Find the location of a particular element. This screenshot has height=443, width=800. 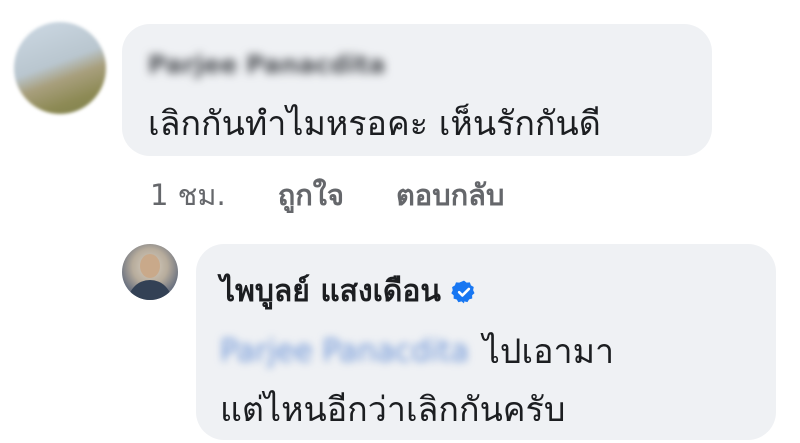

replier-avatar is located at coordinates (150, 272).